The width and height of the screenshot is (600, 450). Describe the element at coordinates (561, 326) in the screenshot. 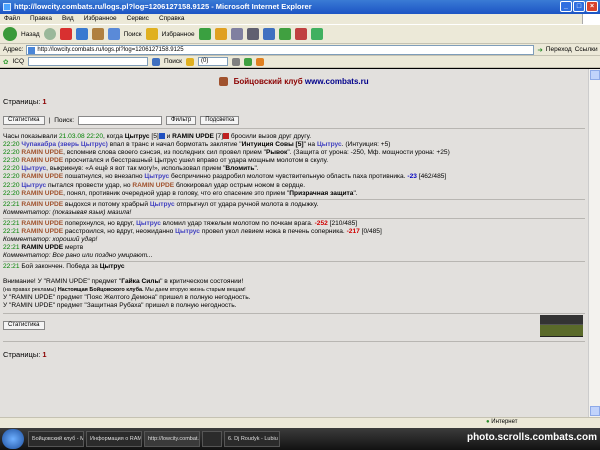

I see `counter-badge-image` at that location.